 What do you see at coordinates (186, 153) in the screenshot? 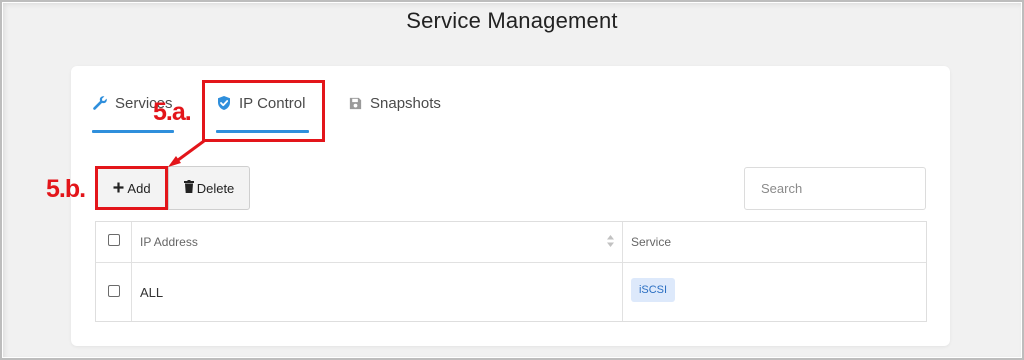
I see `annotation-arrow` at bounding box center [186, 153].